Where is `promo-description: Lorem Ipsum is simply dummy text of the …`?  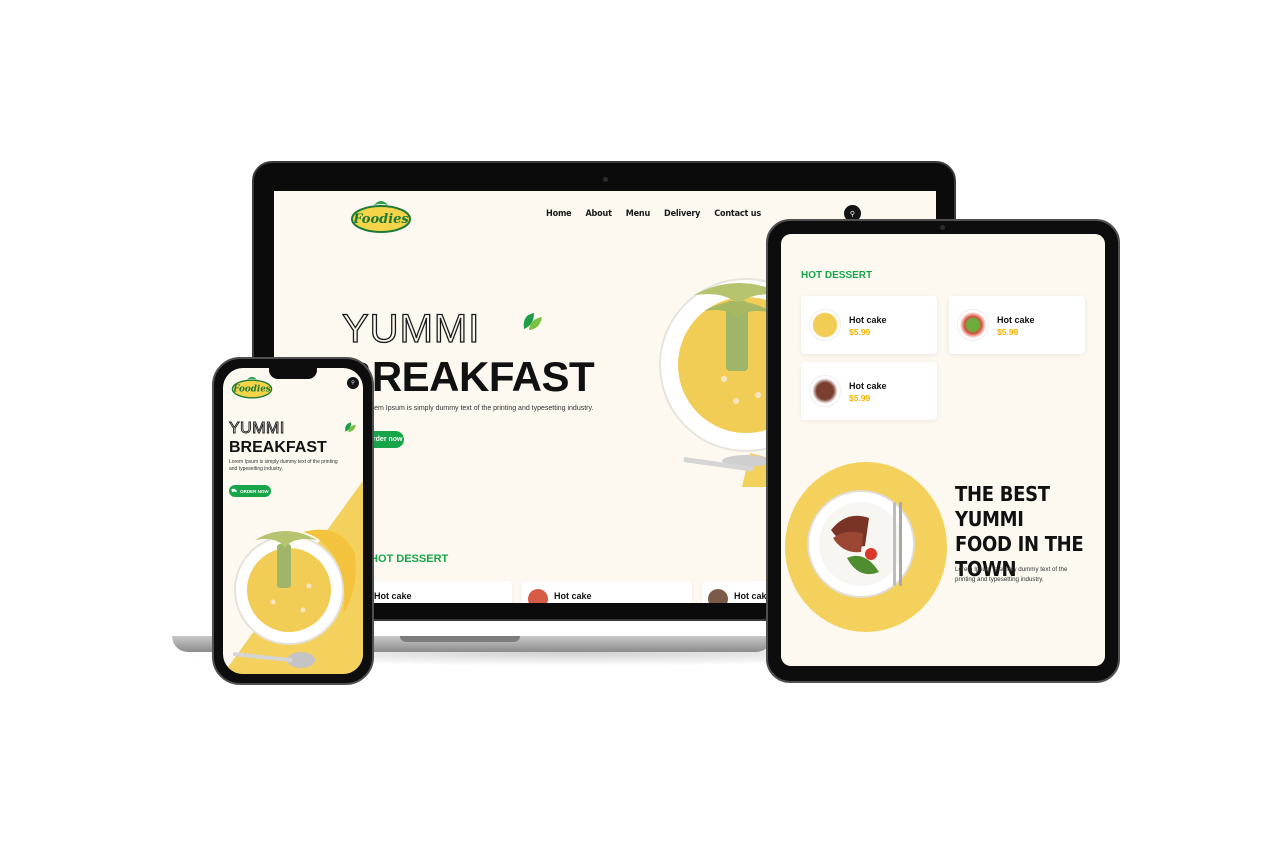
promo-description: Lorem Ipsum is simply dummy text of the … is located at coordinates (1011, 574).